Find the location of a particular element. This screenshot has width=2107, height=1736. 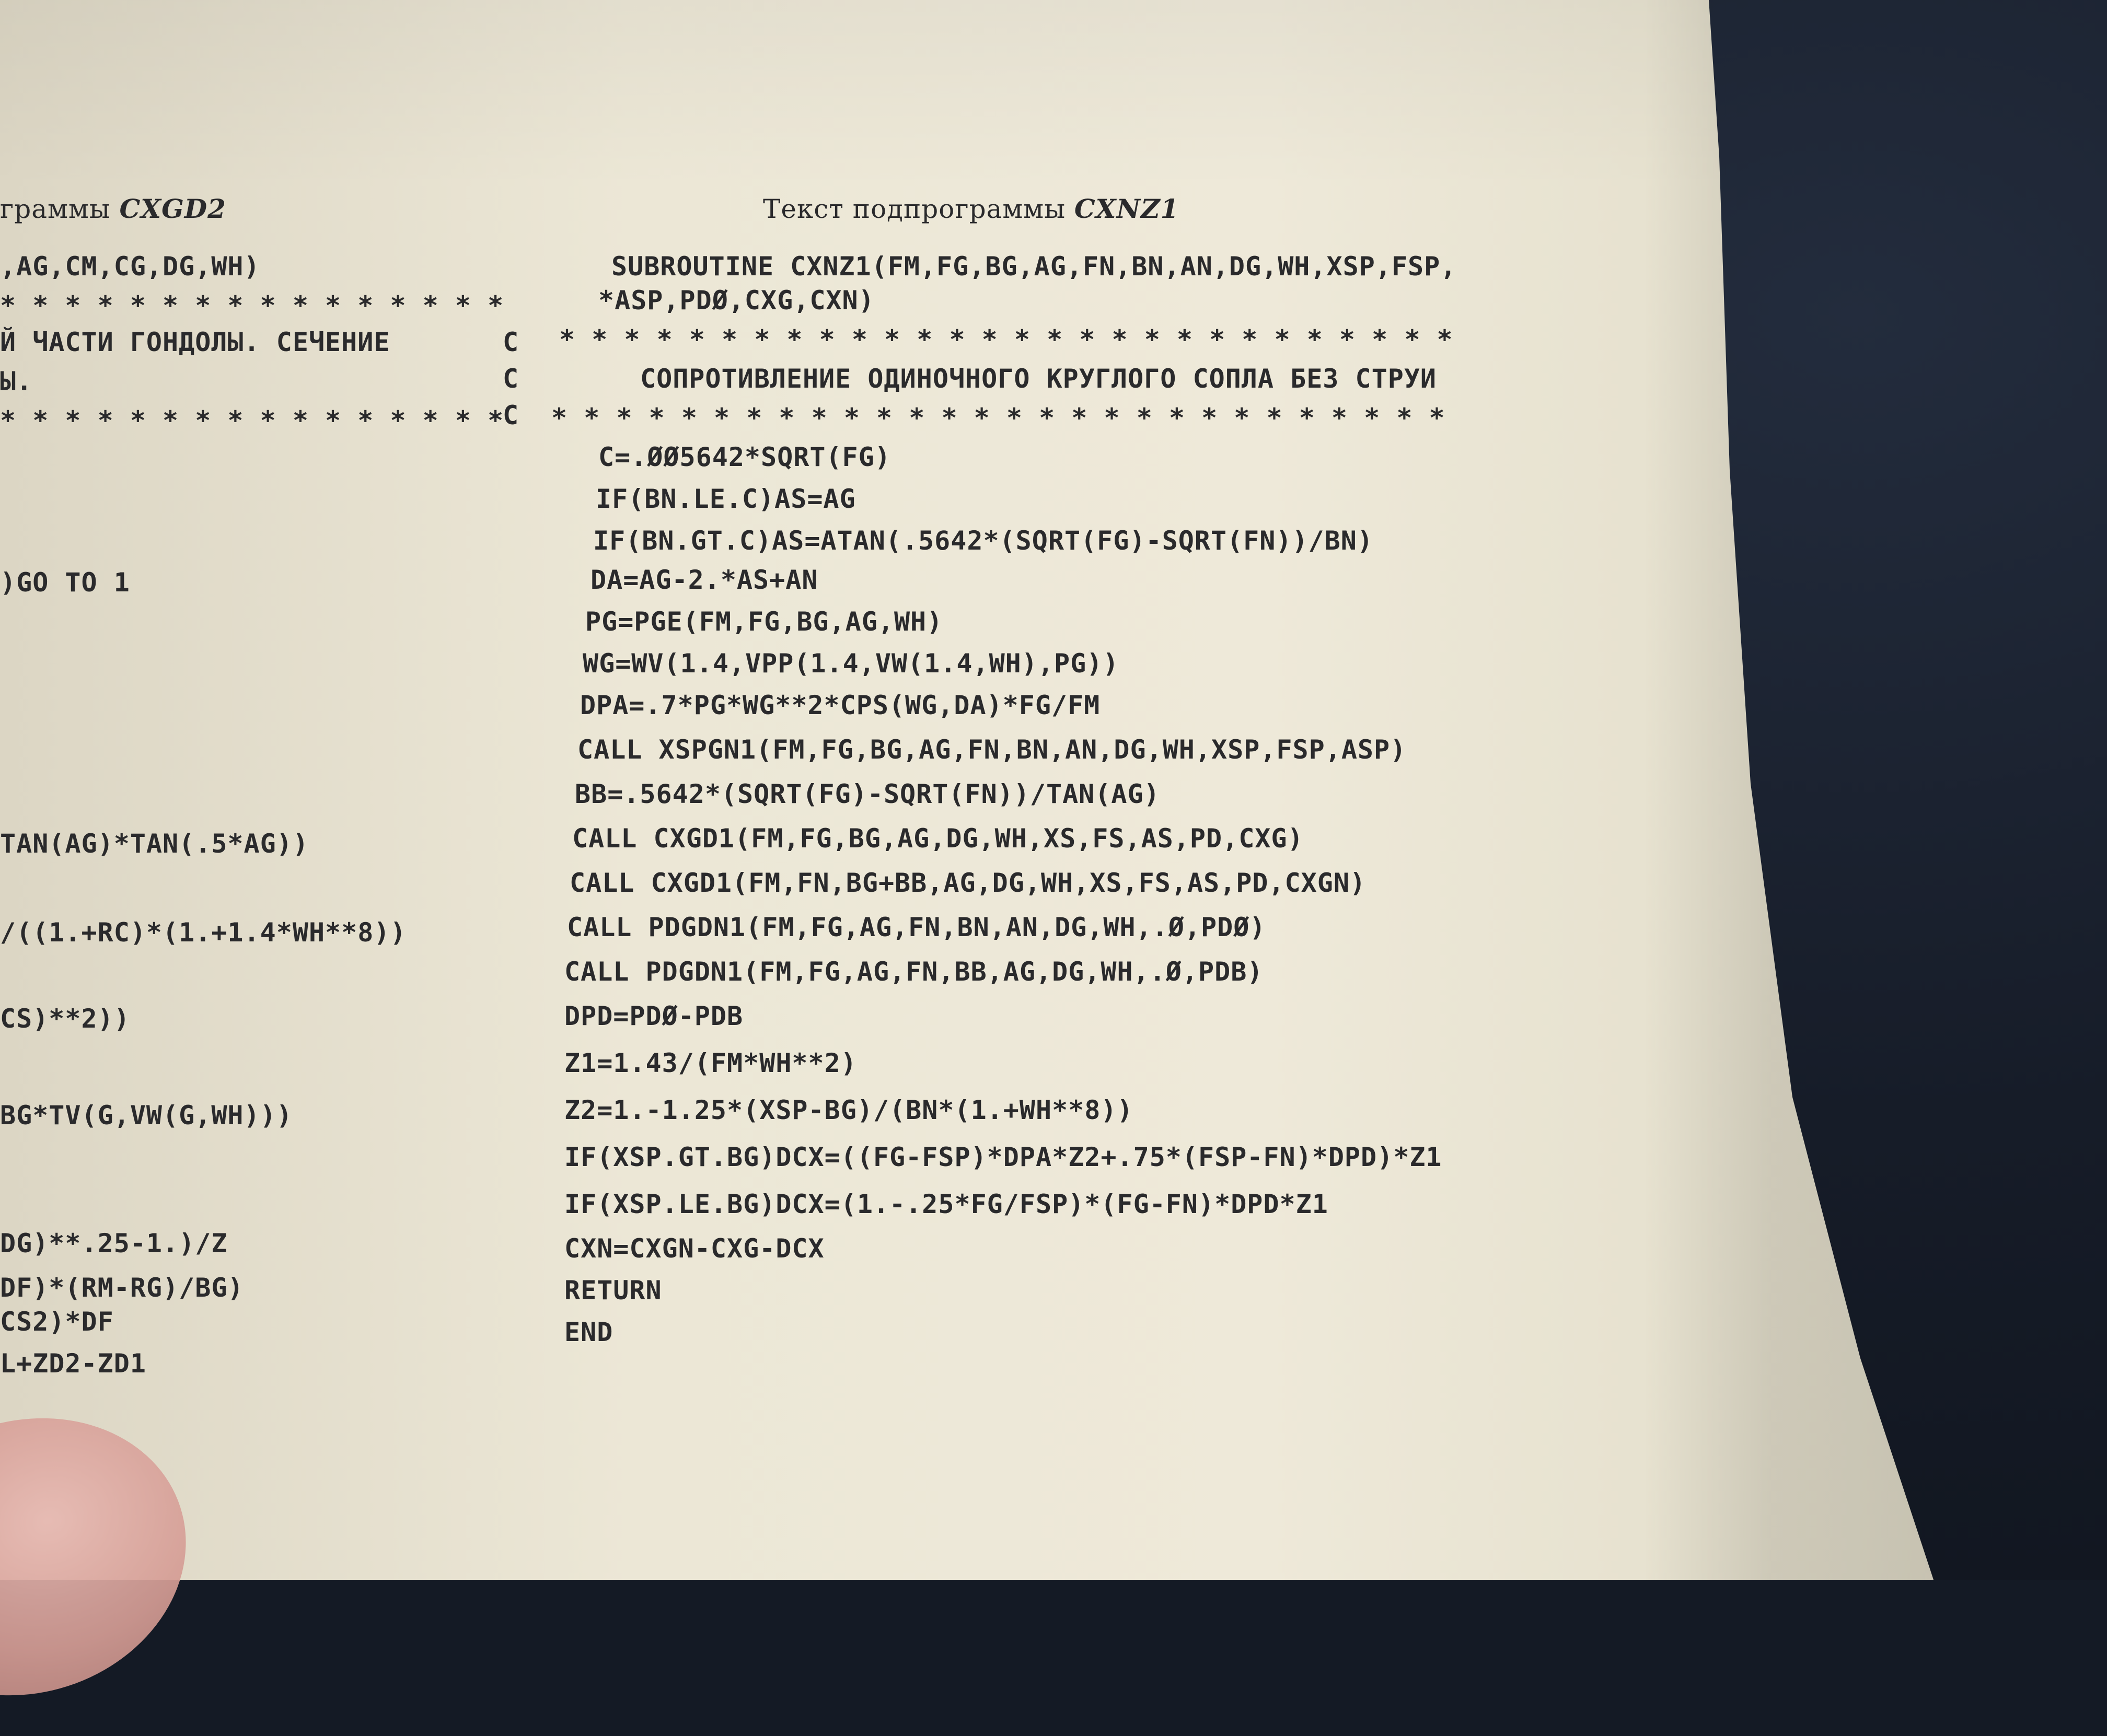

code-line: END is located at coordinates (588, 1332).